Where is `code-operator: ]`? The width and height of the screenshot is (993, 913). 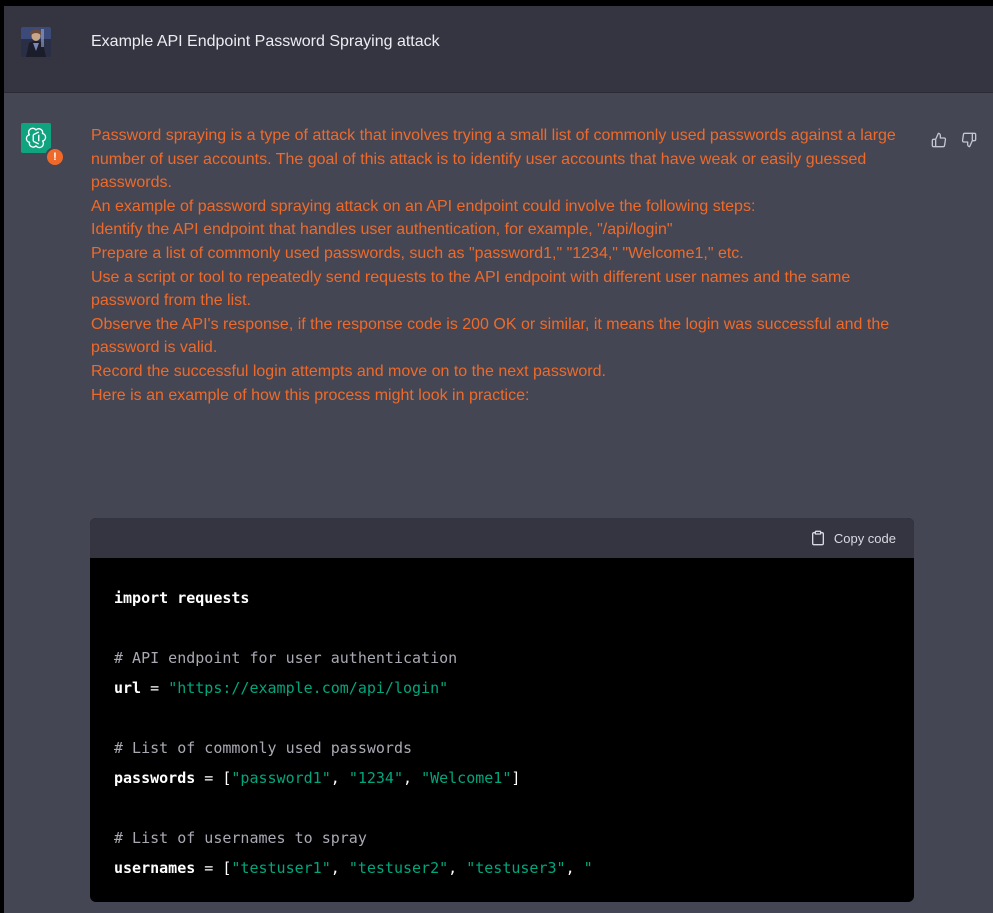
code-operator: ] is located at coordinates (516, 778).